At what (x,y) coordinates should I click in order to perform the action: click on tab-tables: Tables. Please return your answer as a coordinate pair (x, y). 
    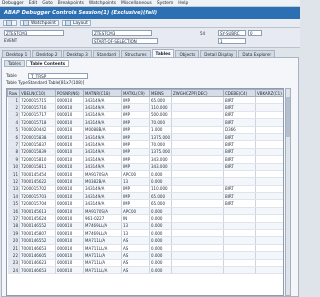
    Looking at the image, I should click on (163, 53).